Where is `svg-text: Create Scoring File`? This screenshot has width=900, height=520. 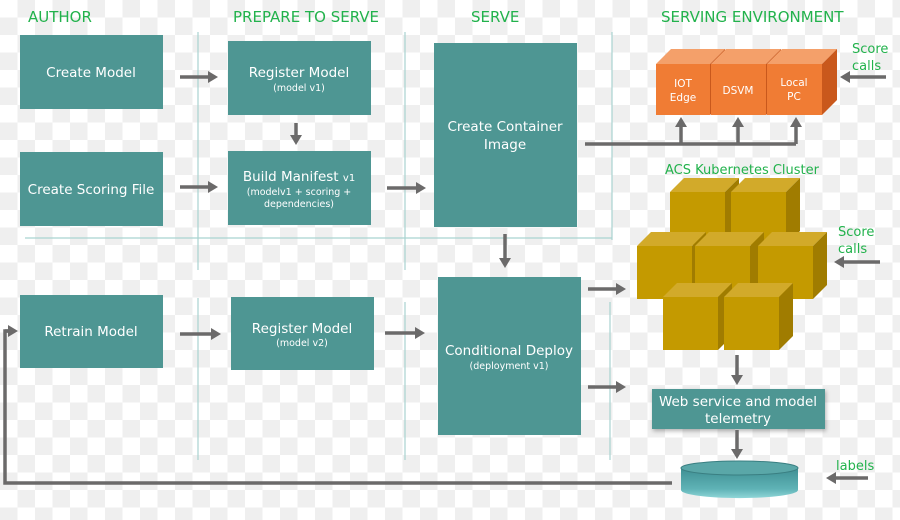 svg-text: Create Scoring File is located at coordinates (91, 190).